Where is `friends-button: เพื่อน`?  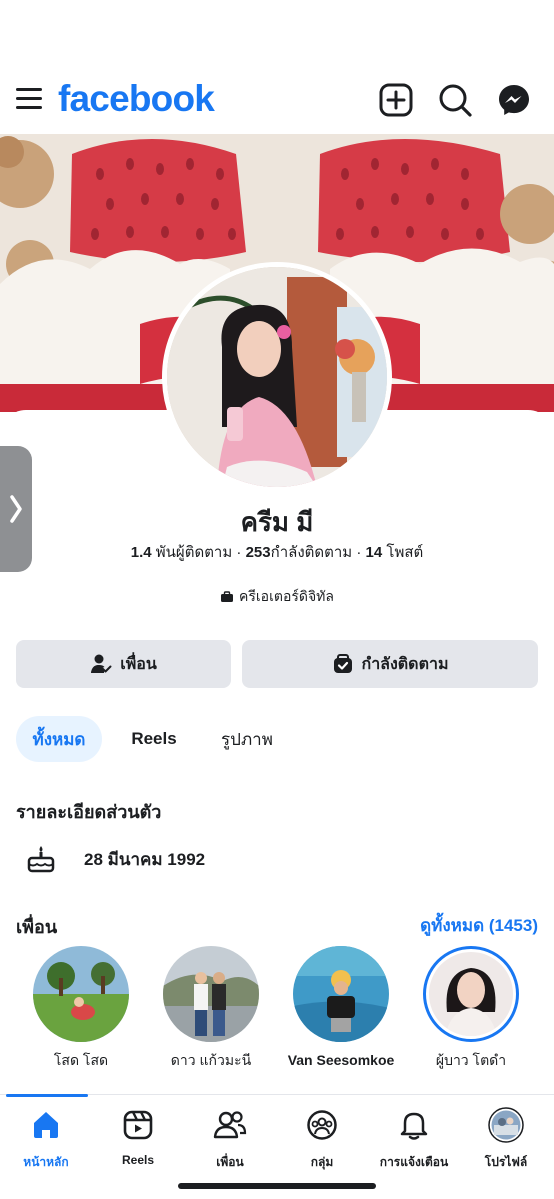 friends-button: เพื่อน is located at coordinates (123, 664).